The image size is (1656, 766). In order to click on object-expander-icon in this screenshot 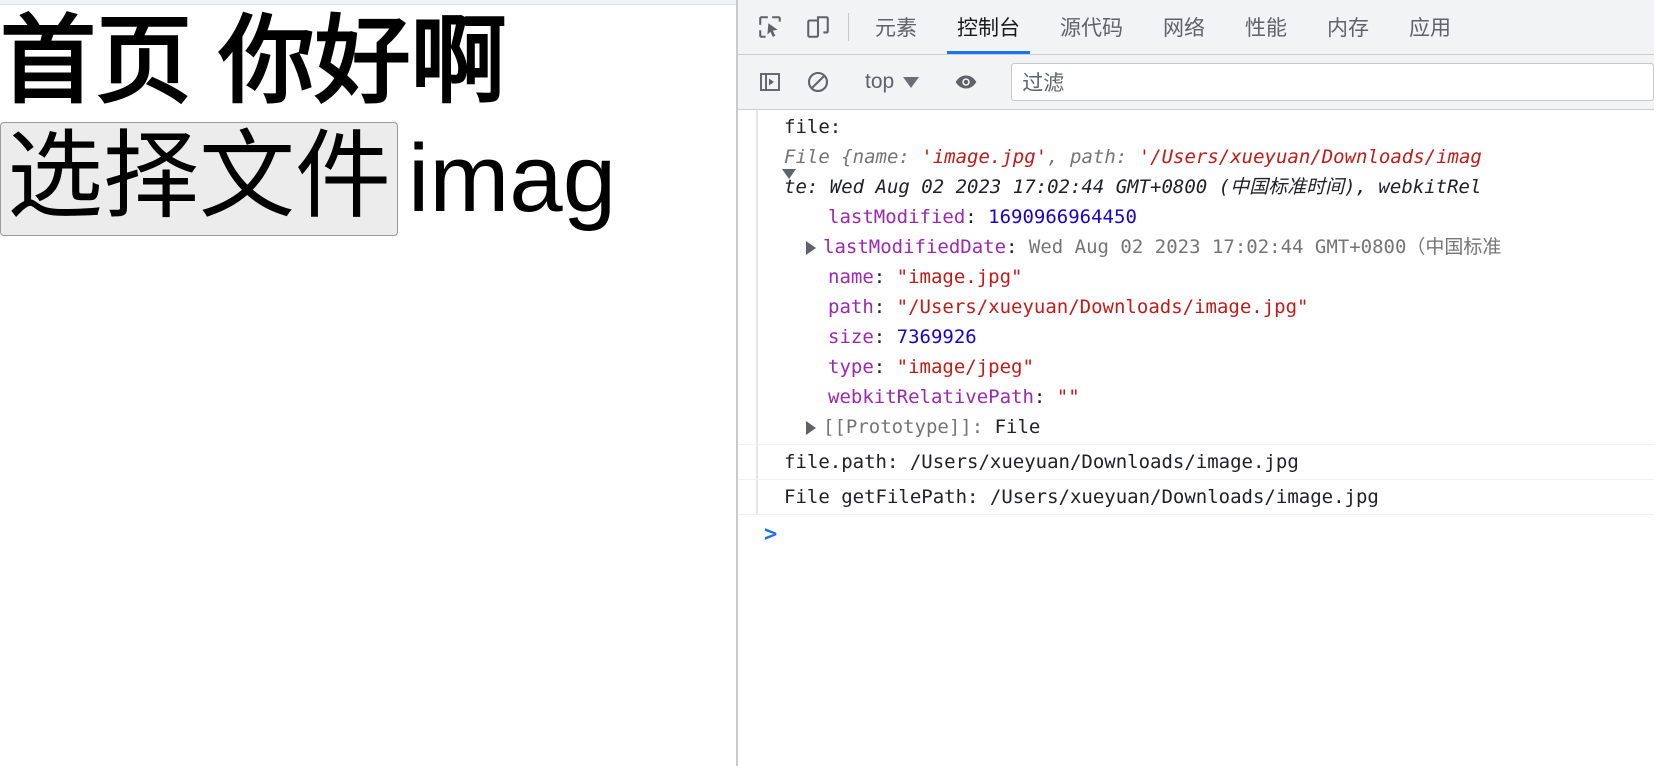, I will do `click(792, 173)`.